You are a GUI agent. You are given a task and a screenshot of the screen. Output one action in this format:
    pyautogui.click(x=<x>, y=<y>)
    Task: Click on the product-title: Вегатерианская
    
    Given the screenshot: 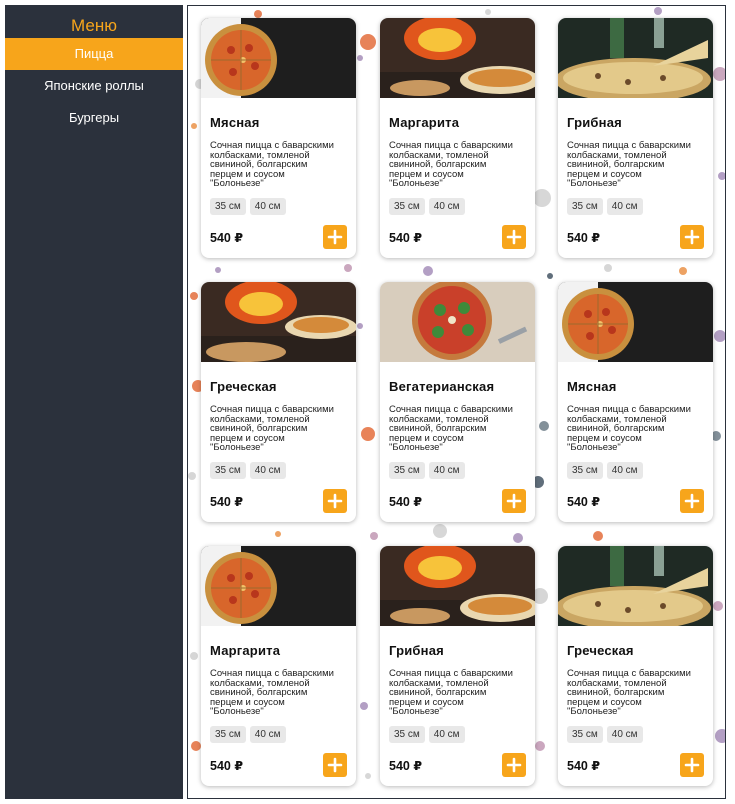 What is the action you would take?
    pyautogui.click(x=442, y=386)
    